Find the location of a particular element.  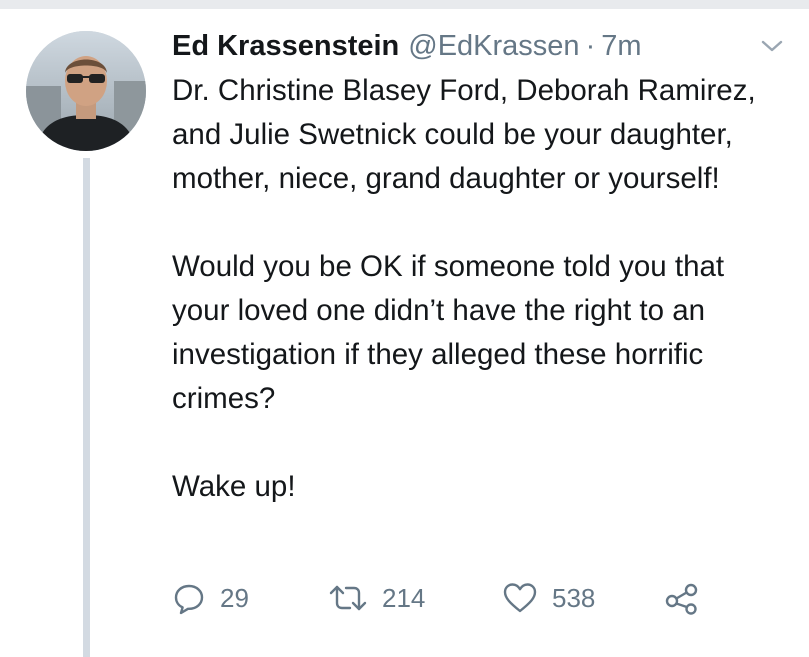

share-button is located at coordinates (682, 598).